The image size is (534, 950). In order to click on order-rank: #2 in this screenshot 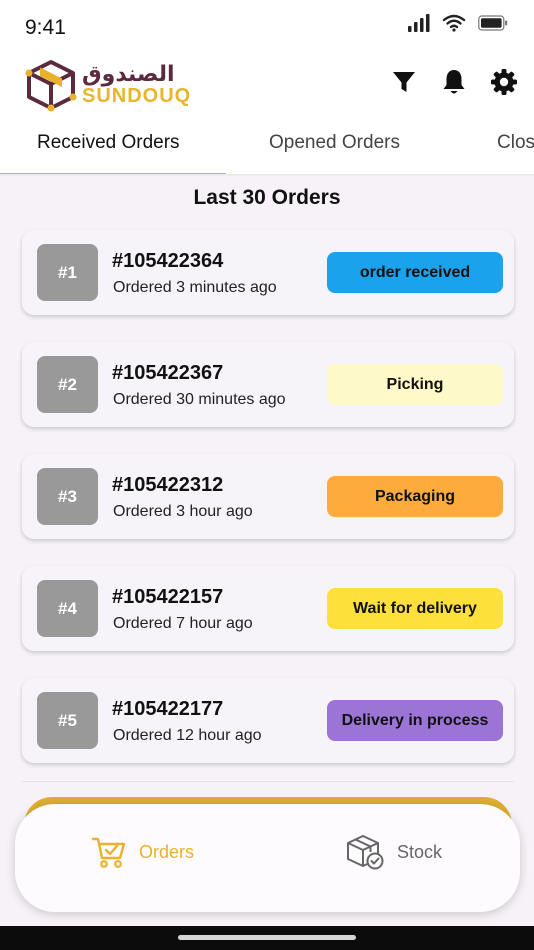, I will do `click(67, 384)`.